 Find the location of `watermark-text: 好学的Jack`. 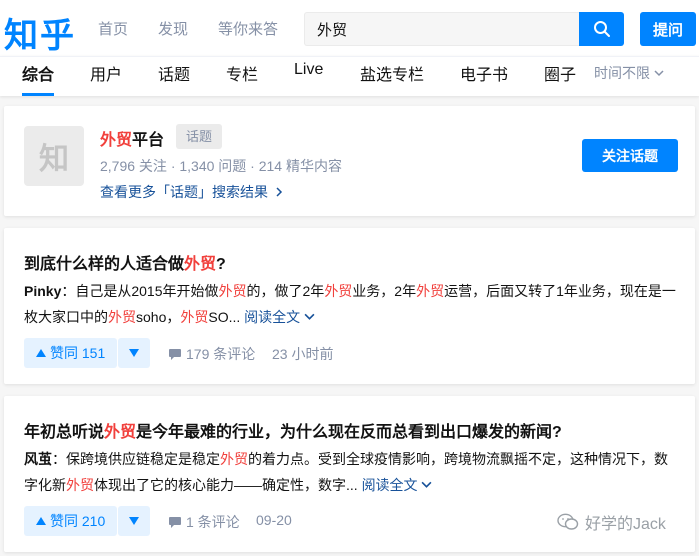

watermark-text: 好学的Jack is located at coordinates (625, 524).